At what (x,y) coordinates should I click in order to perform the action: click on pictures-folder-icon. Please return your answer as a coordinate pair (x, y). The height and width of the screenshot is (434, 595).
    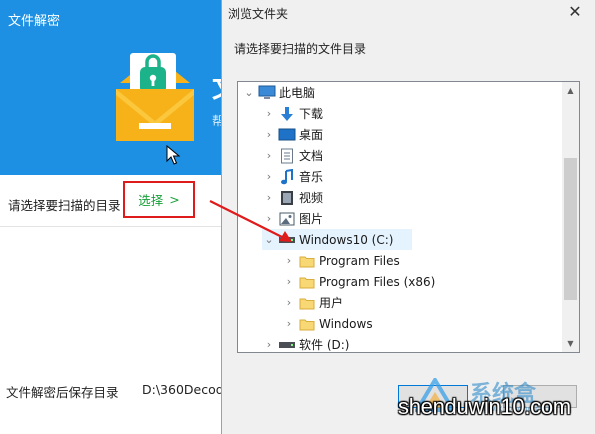
    Looking at the image, I should click on (287, 219).